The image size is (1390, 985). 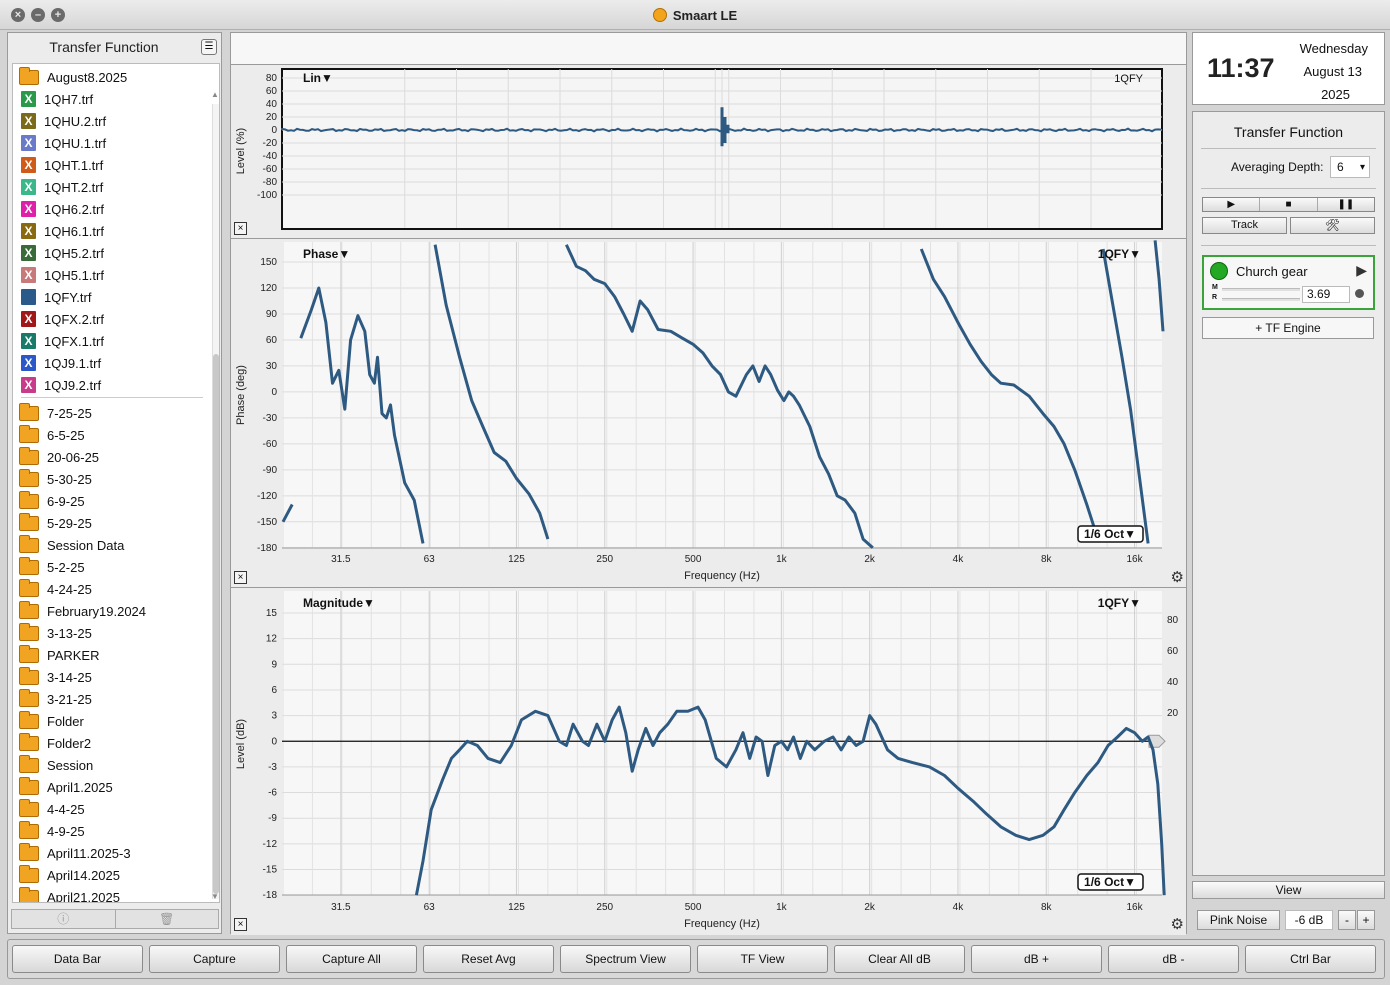 What do you see at coordinates (216, 624) in the screenshot?
I see `scroll-thumb` at bounding box center [216, 624].